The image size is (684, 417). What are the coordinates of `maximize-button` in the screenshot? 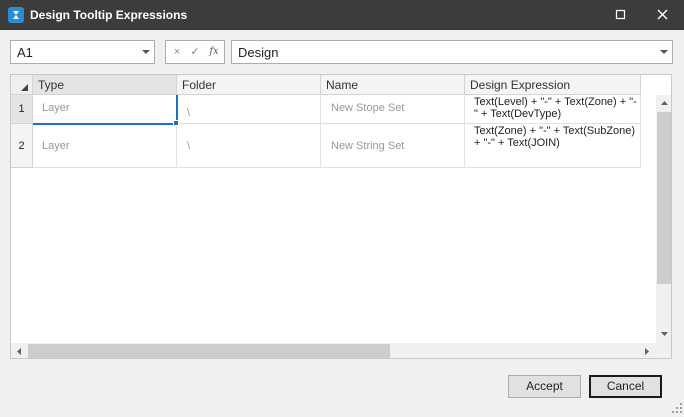 It's located at (621, 15).